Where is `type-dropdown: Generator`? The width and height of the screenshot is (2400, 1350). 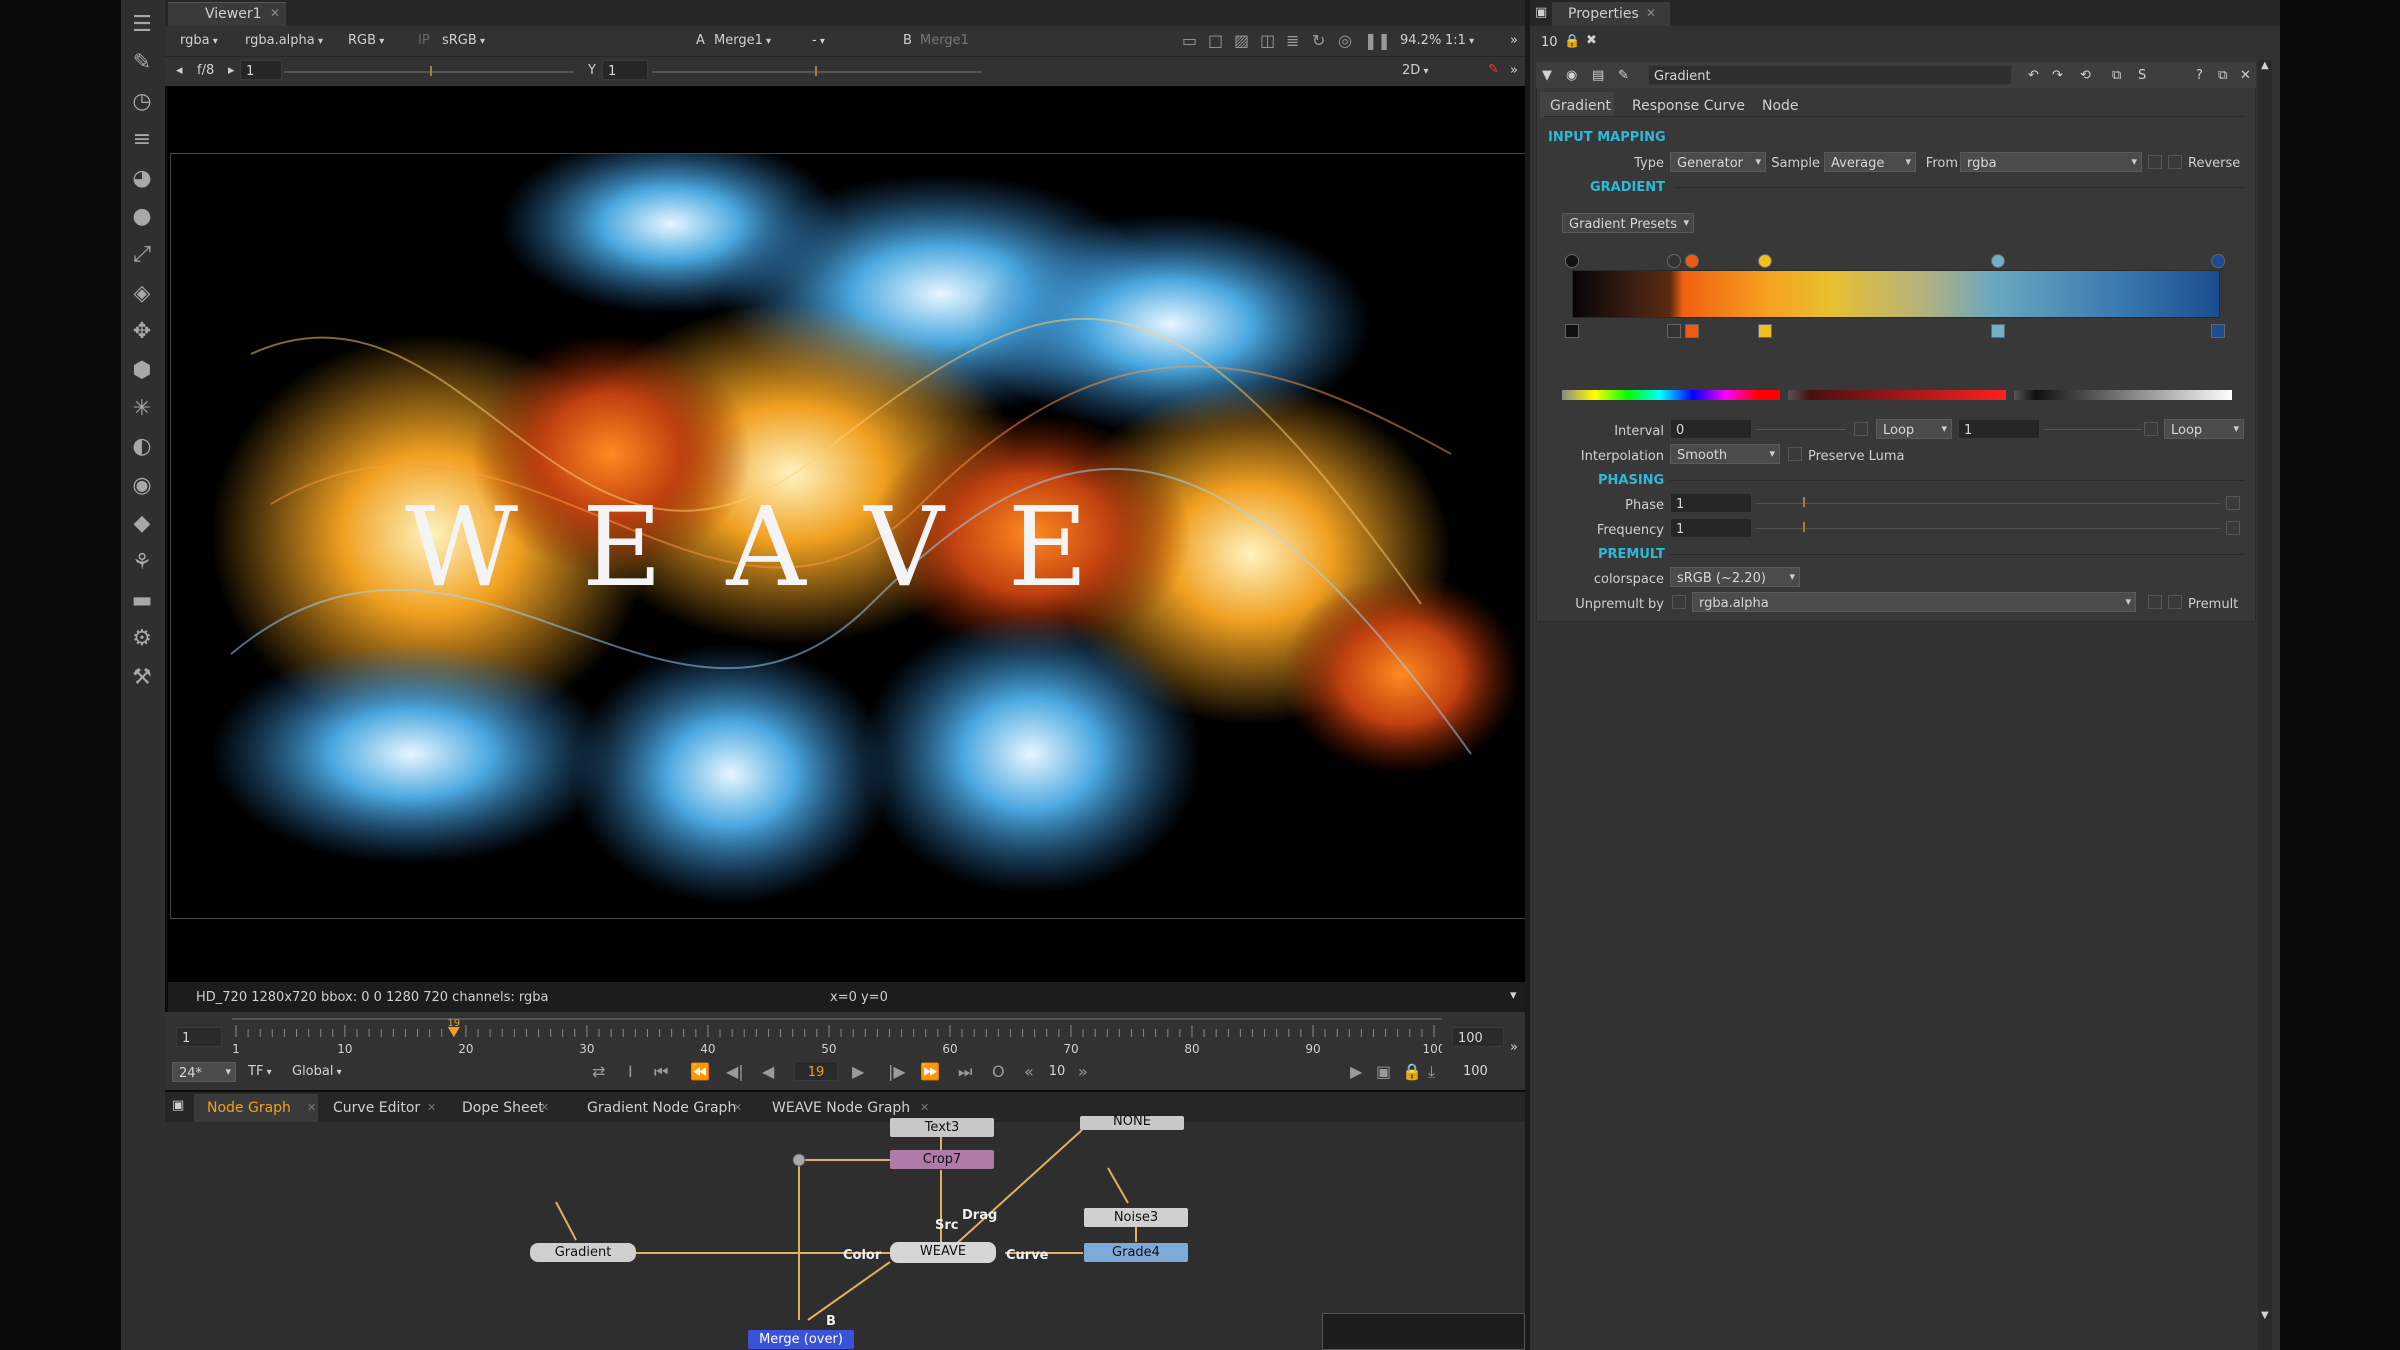
type-dropdown: Generator is located at coordinates (1718, 162).